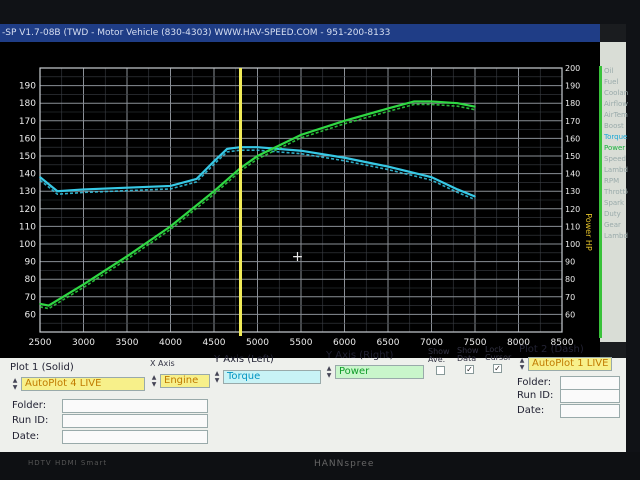  I want to click on legend-item: AirTemp, so click(616, 115).